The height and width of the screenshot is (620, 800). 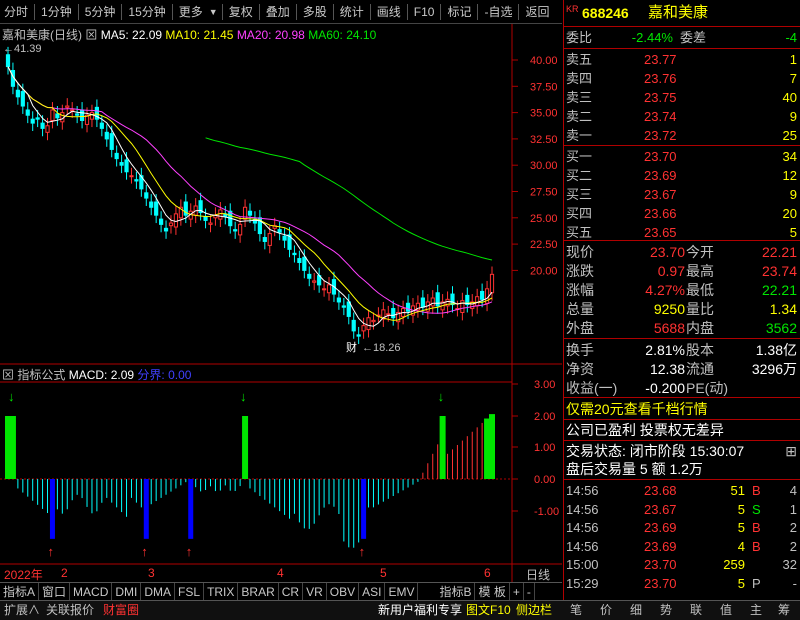 I want to click on tab-macd: MACD, so click(x=91, y=591).